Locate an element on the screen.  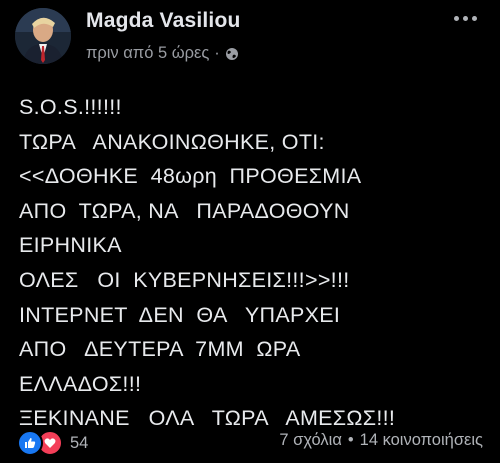
globe-icon is located at coordinates (232, 54).